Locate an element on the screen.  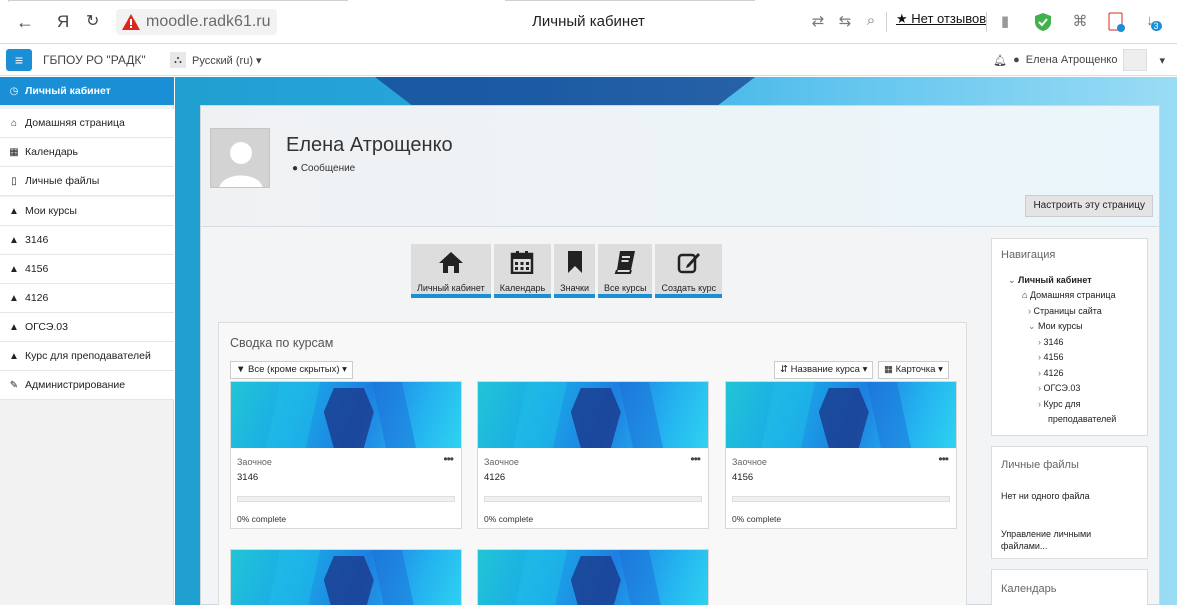
drawer-item-label: ОГСЭ.03 is located at coordinates (46, 327).